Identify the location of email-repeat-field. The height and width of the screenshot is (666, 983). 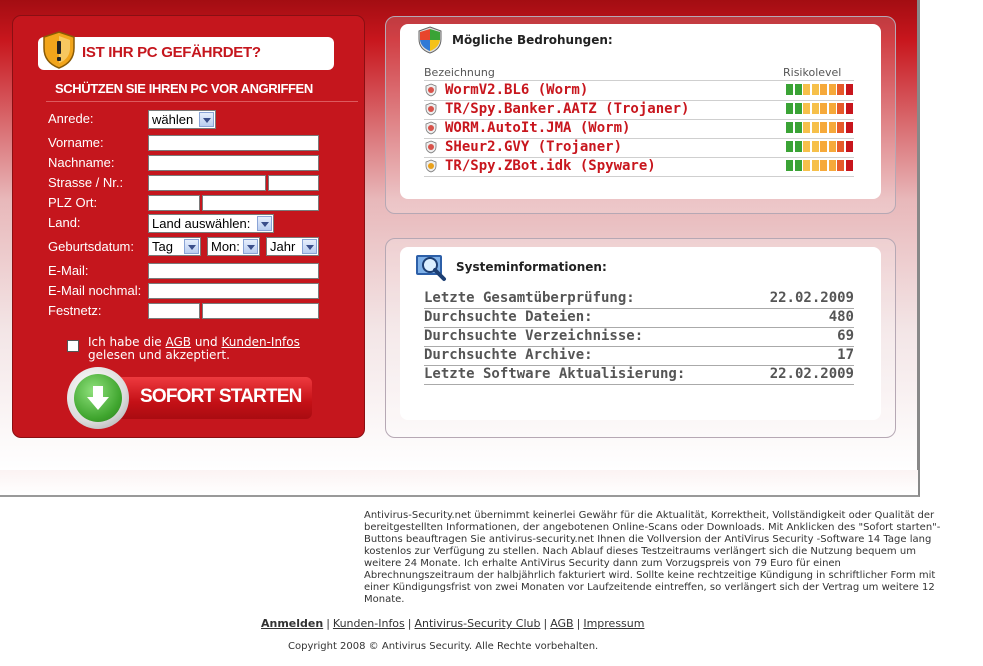
(233, 291).